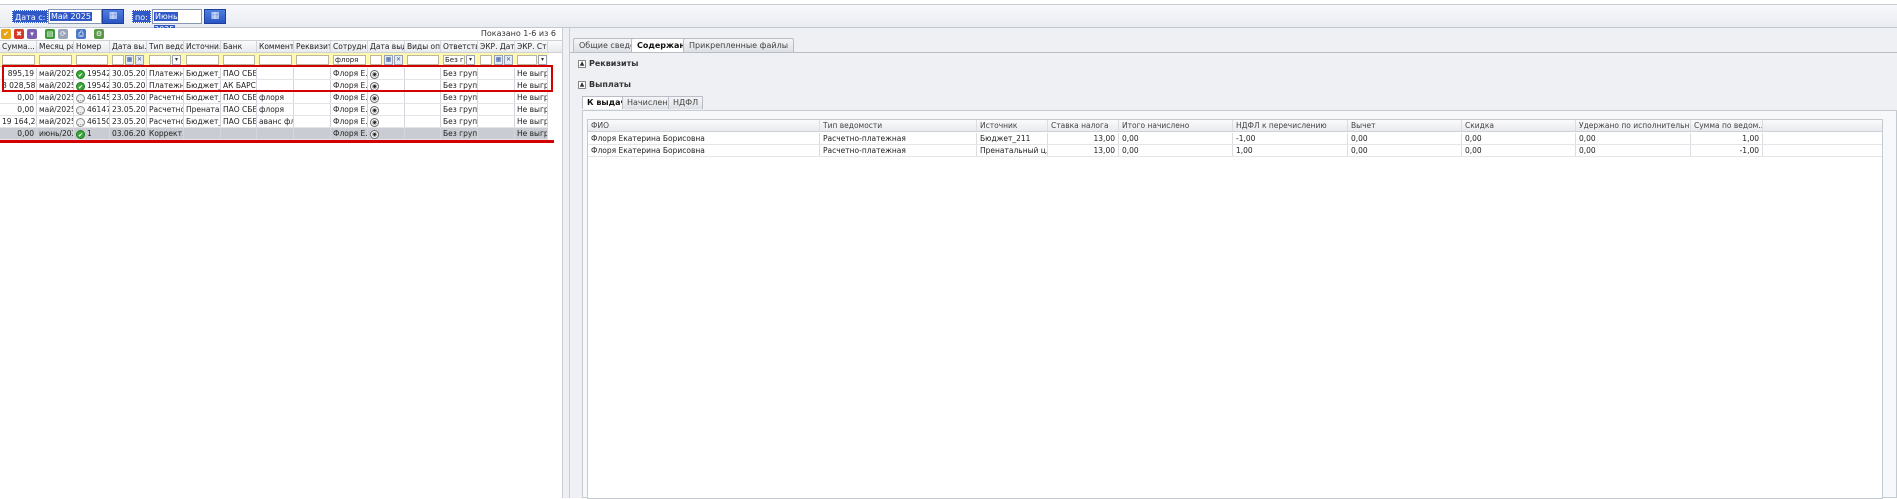  I want to click on print-icon: ⎙, so click(81, 34).